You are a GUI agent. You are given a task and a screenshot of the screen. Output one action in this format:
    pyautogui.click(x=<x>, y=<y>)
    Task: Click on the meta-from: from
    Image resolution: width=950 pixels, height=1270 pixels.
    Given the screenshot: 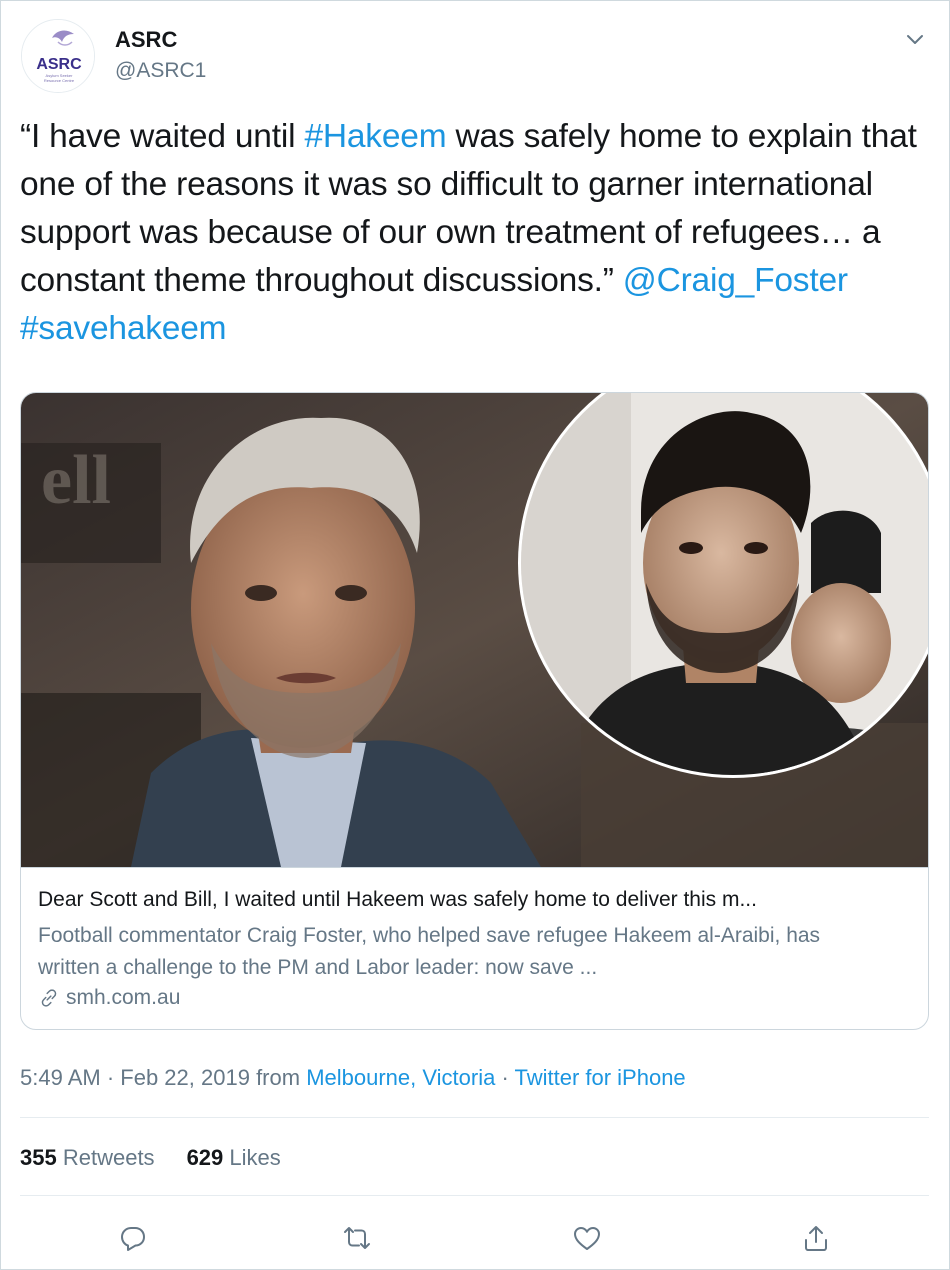 What is the action you would take?
    pyautogui.click(x=278, y=1077)
    